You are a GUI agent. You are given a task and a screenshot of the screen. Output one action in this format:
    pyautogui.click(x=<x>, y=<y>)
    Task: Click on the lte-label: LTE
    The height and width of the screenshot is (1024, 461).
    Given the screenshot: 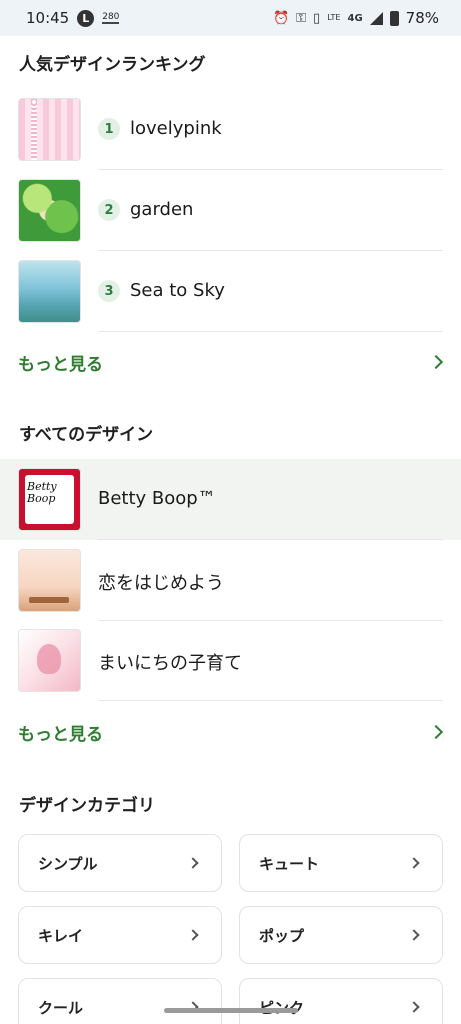 What is the action you would take?
    pyautogui.click(x=334, y=17)
    